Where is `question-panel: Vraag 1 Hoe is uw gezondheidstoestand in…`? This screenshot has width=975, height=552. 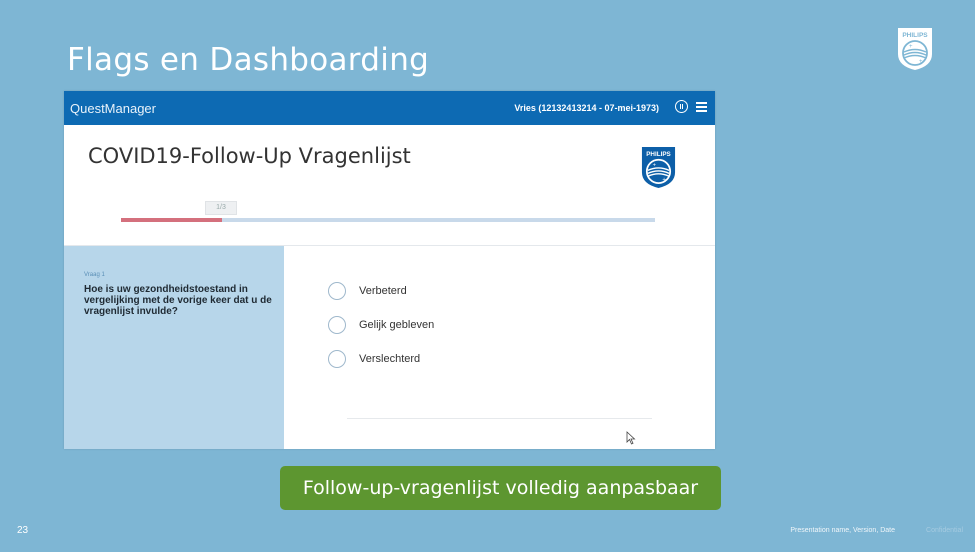 question-panel: Vraag 1 Hoe is uw gezondheidstoestand in… is located at coordinates (174, 347).